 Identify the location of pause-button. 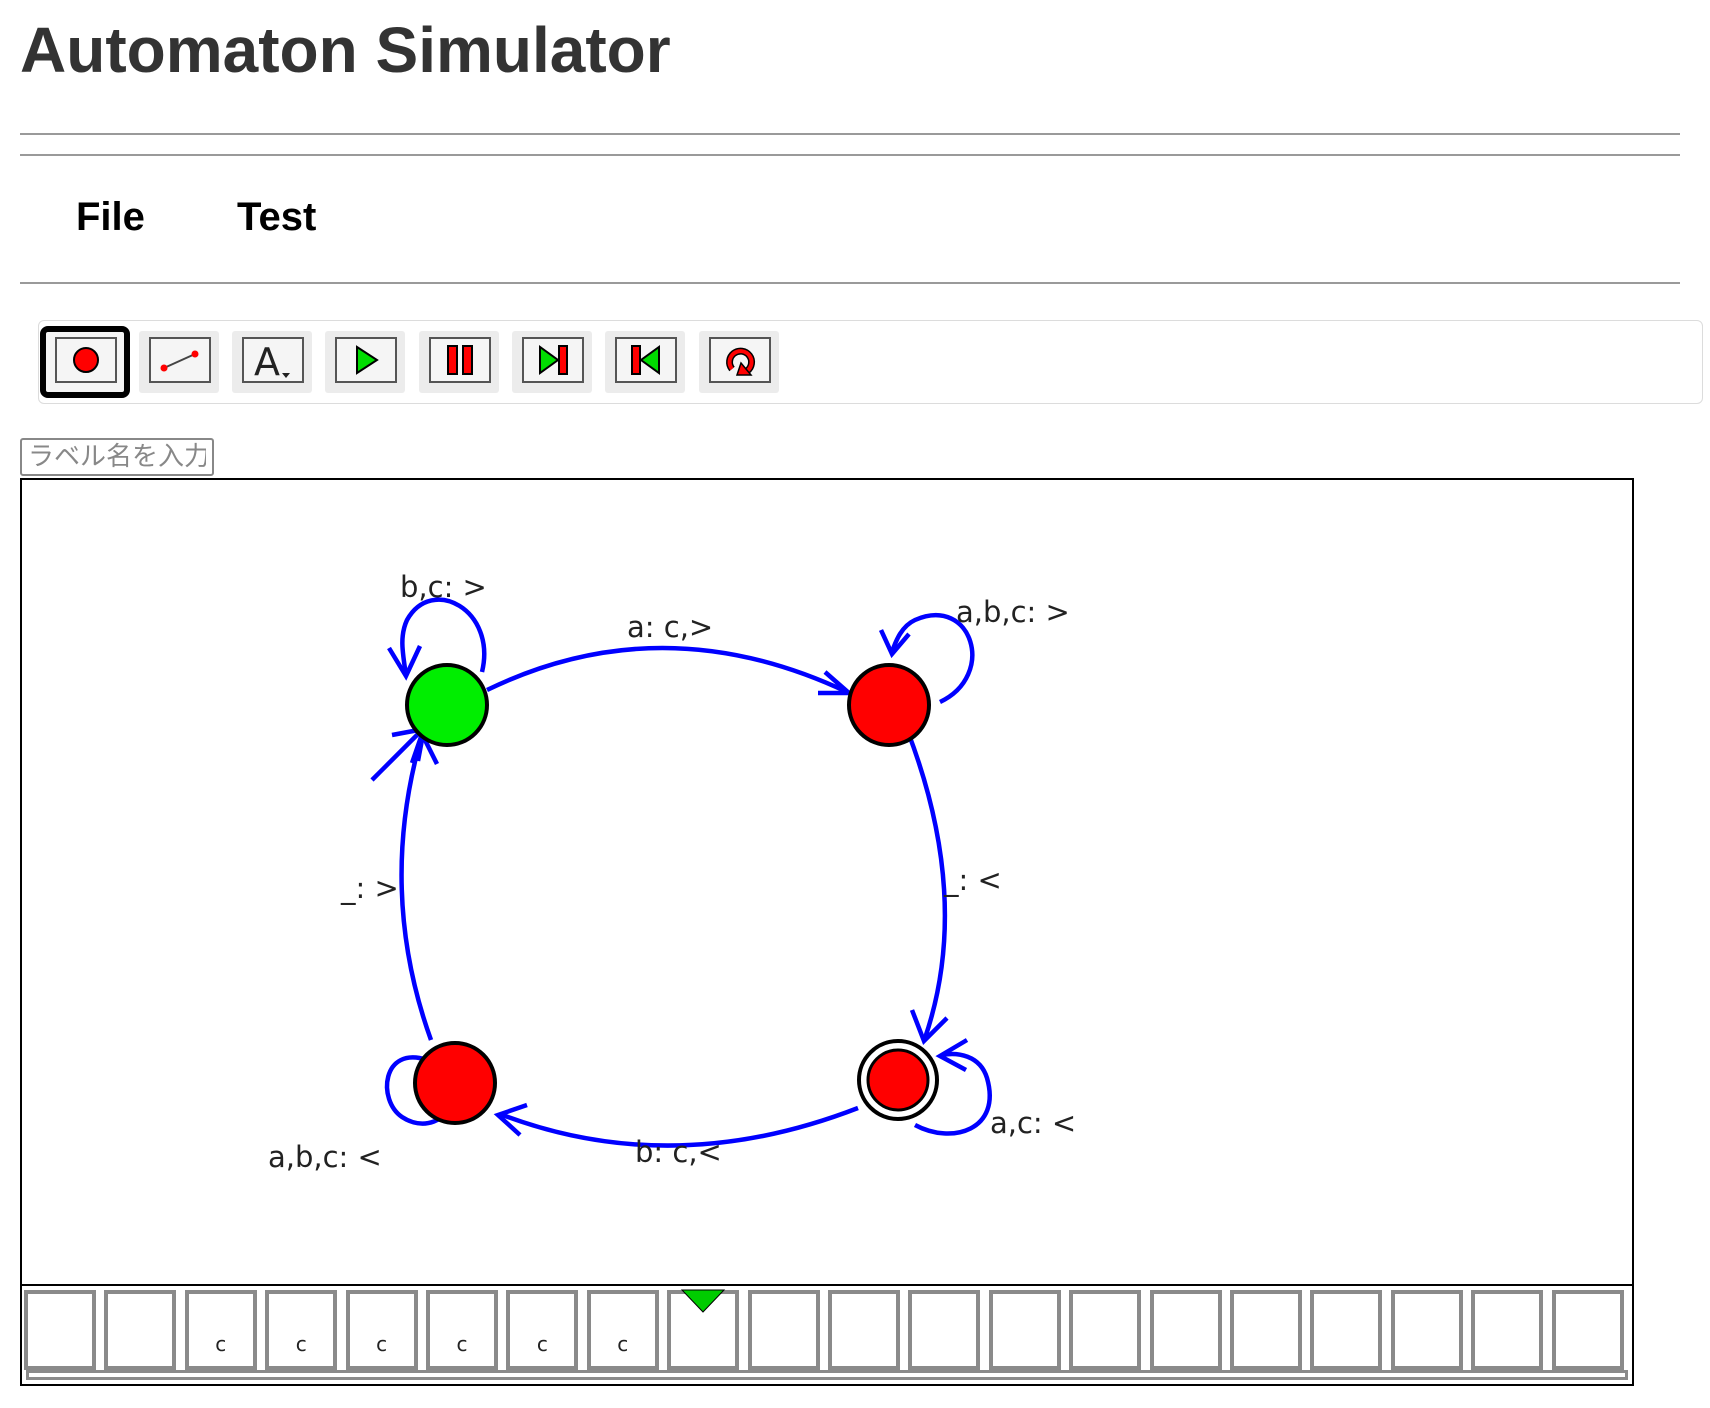
(459, 362).